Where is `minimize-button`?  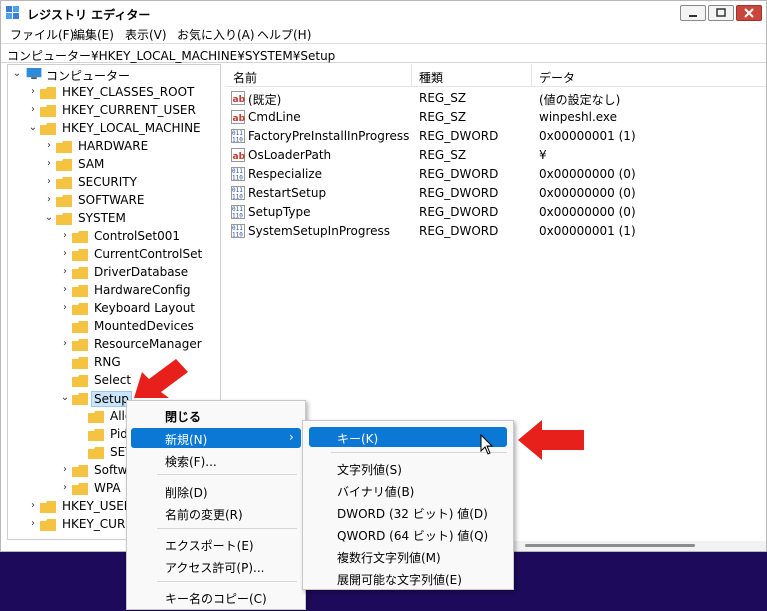
minimize-button is located at coordinates (693, 13).